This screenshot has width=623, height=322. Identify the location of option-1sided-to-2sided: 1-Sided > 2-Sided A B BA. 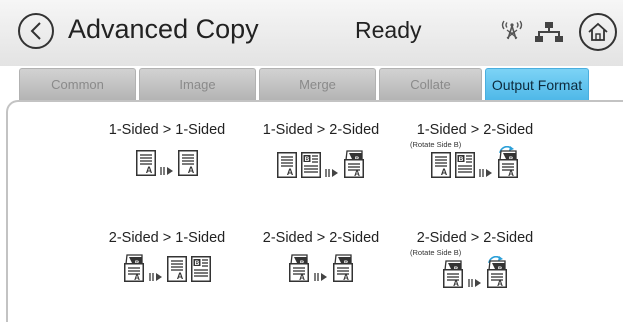
(321, 154).